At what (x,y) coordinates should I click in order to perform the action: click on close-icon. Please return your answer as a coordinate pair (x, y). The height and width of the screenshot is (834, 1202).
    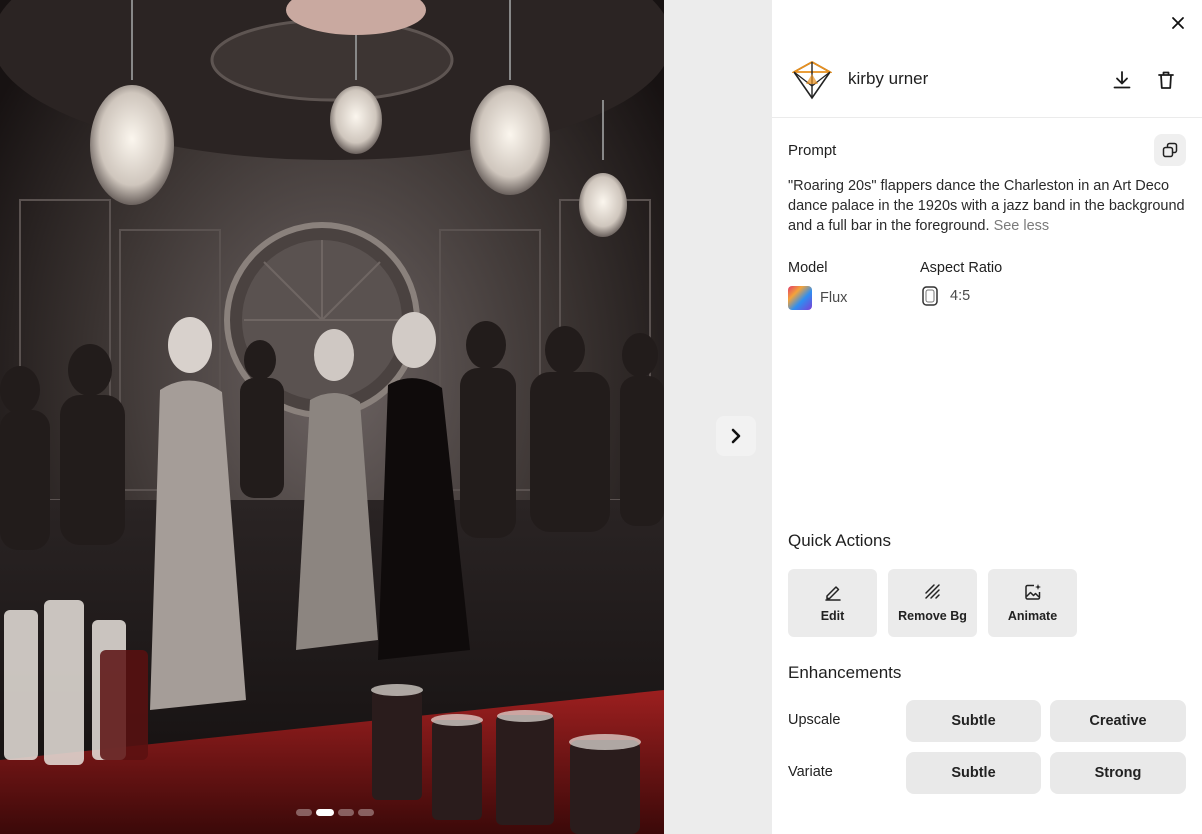
    Looking at the image, I should click on (1178, 23).